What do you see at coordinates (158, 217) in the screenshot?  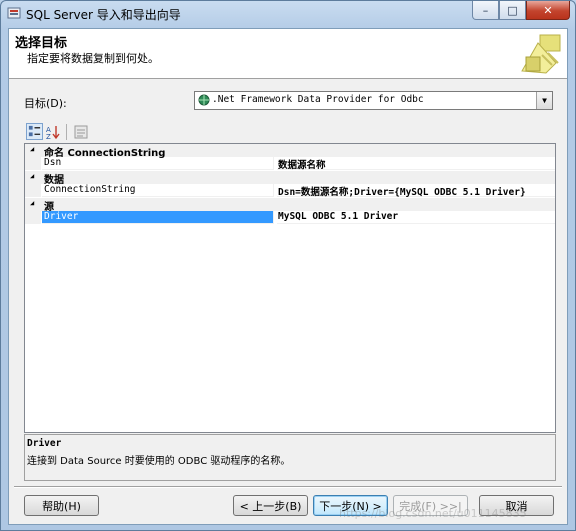 I see `property-name: Driver` at bounding box center [158, 217].